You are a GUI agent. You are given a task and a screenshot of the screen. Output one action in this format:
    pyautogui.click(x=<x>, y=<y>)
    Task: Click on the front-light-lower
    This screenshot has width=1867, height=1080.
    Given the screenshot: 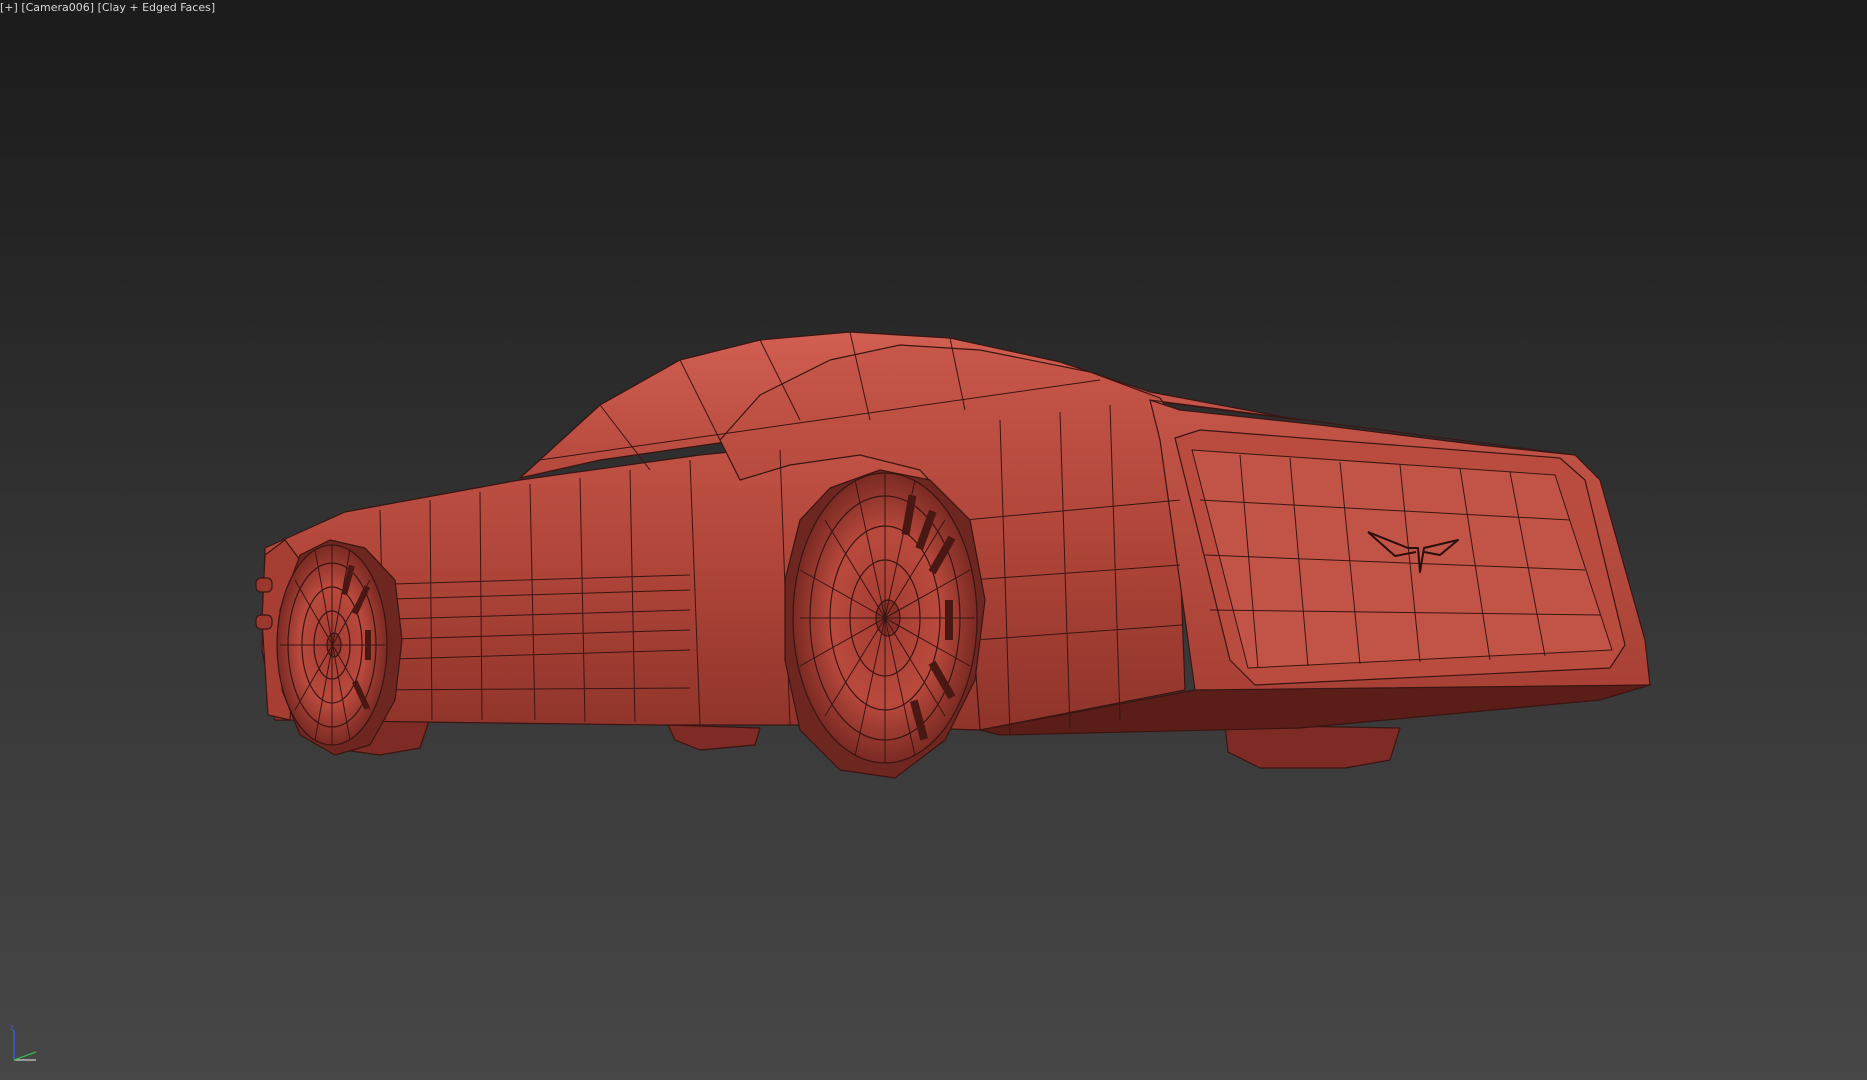 What is the action you would take?
    pyautogui.click(x=264, y=622)
    